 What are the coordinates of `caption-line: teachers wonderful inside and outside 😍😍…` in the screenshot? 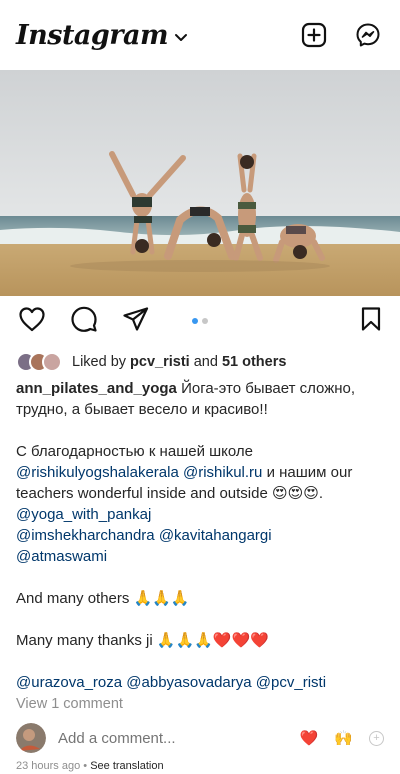 It's located at (170, 493).